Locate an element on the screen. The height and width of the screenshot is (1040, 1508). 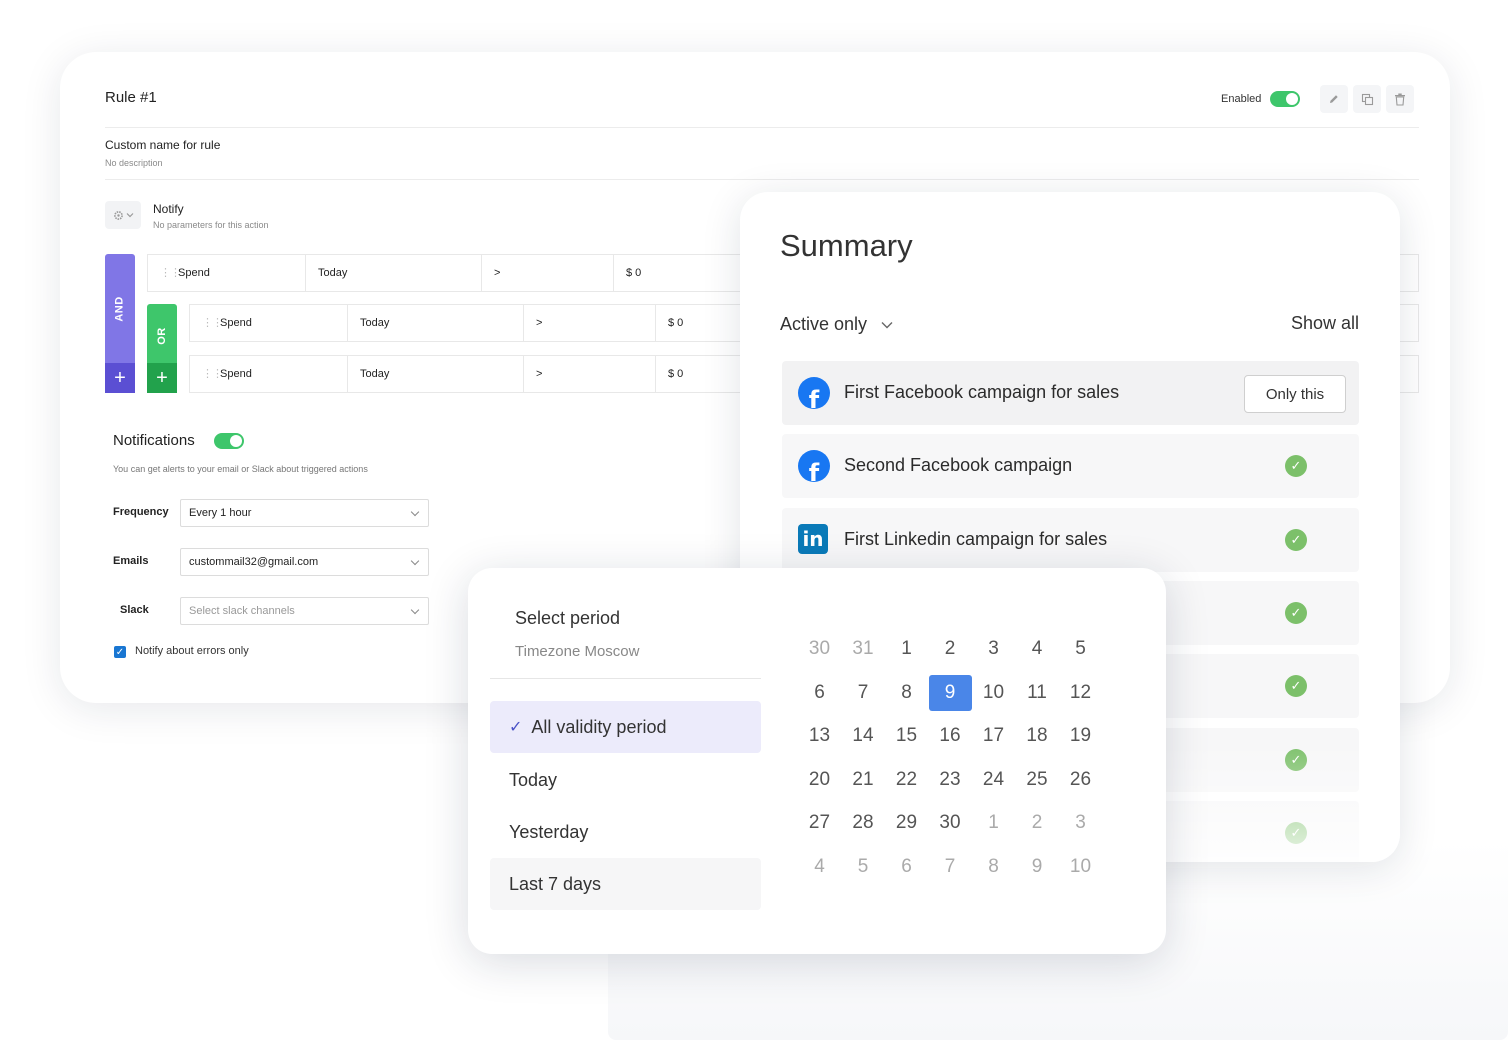
header-divider is located at coordinates (762, 127).